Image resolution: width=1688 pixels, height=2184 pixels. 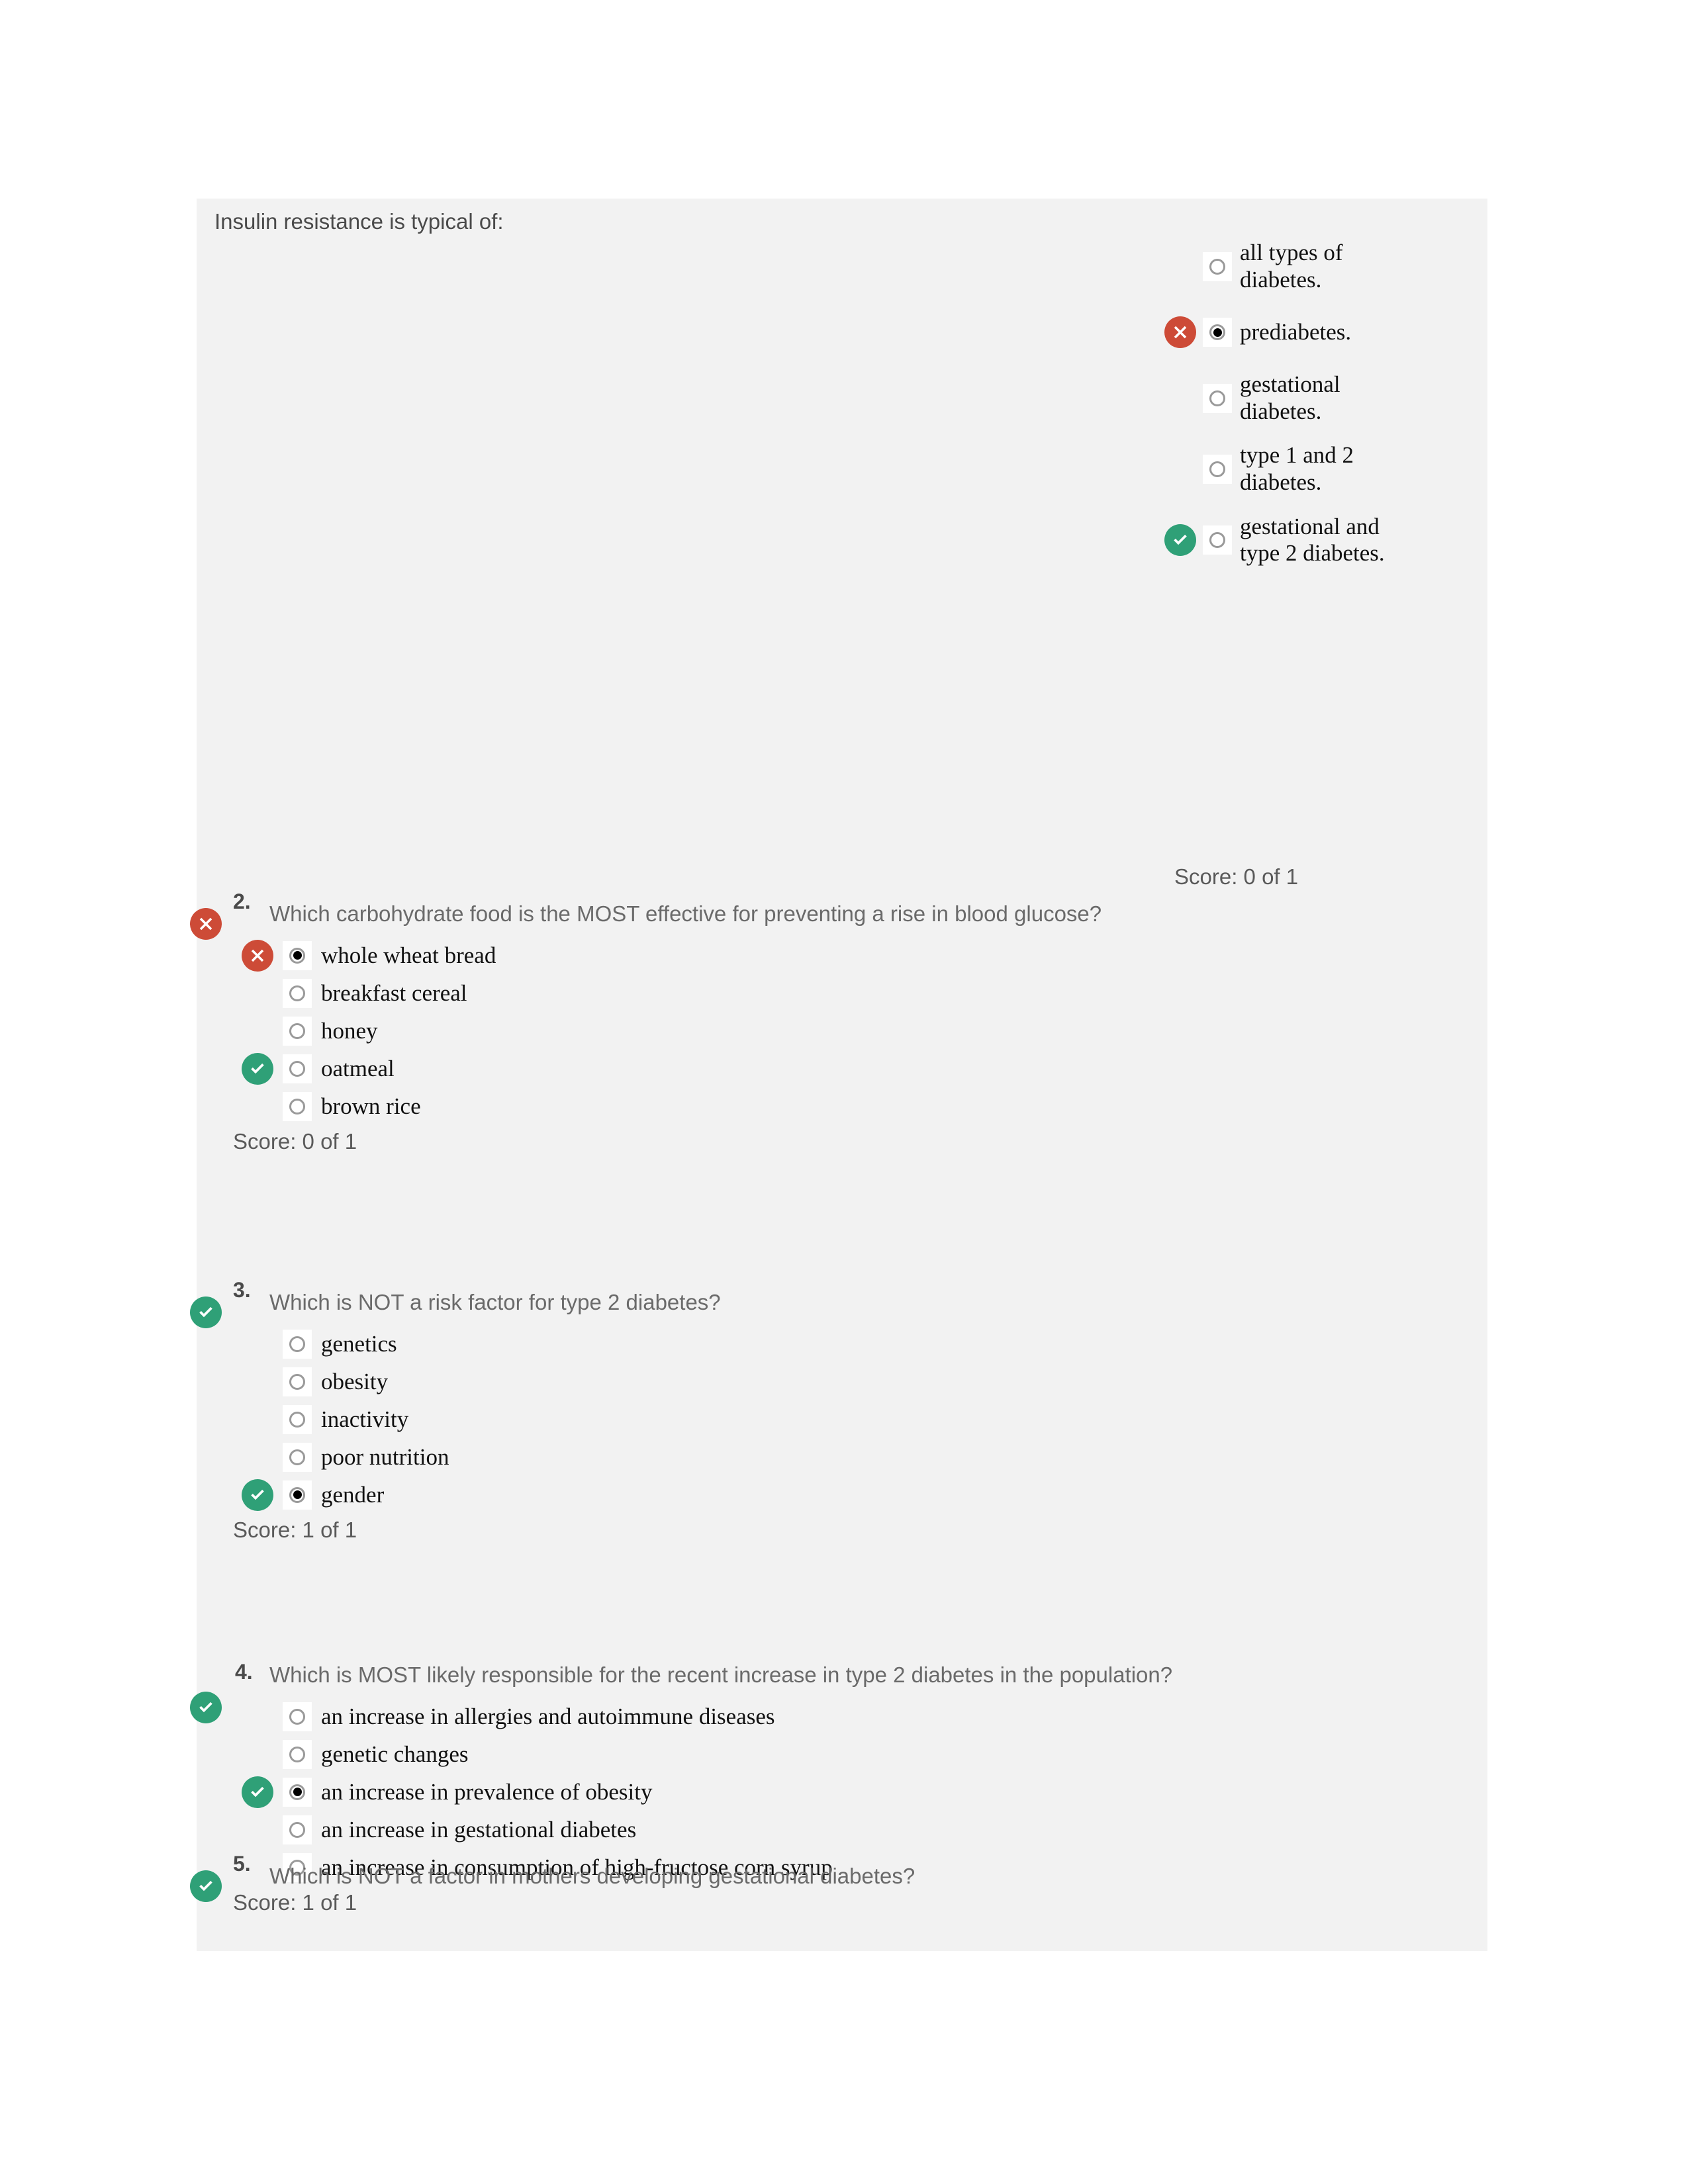 I want to click on question-4-option-3: an increase in prevalence of obesity, so click(x=864, y=1792).